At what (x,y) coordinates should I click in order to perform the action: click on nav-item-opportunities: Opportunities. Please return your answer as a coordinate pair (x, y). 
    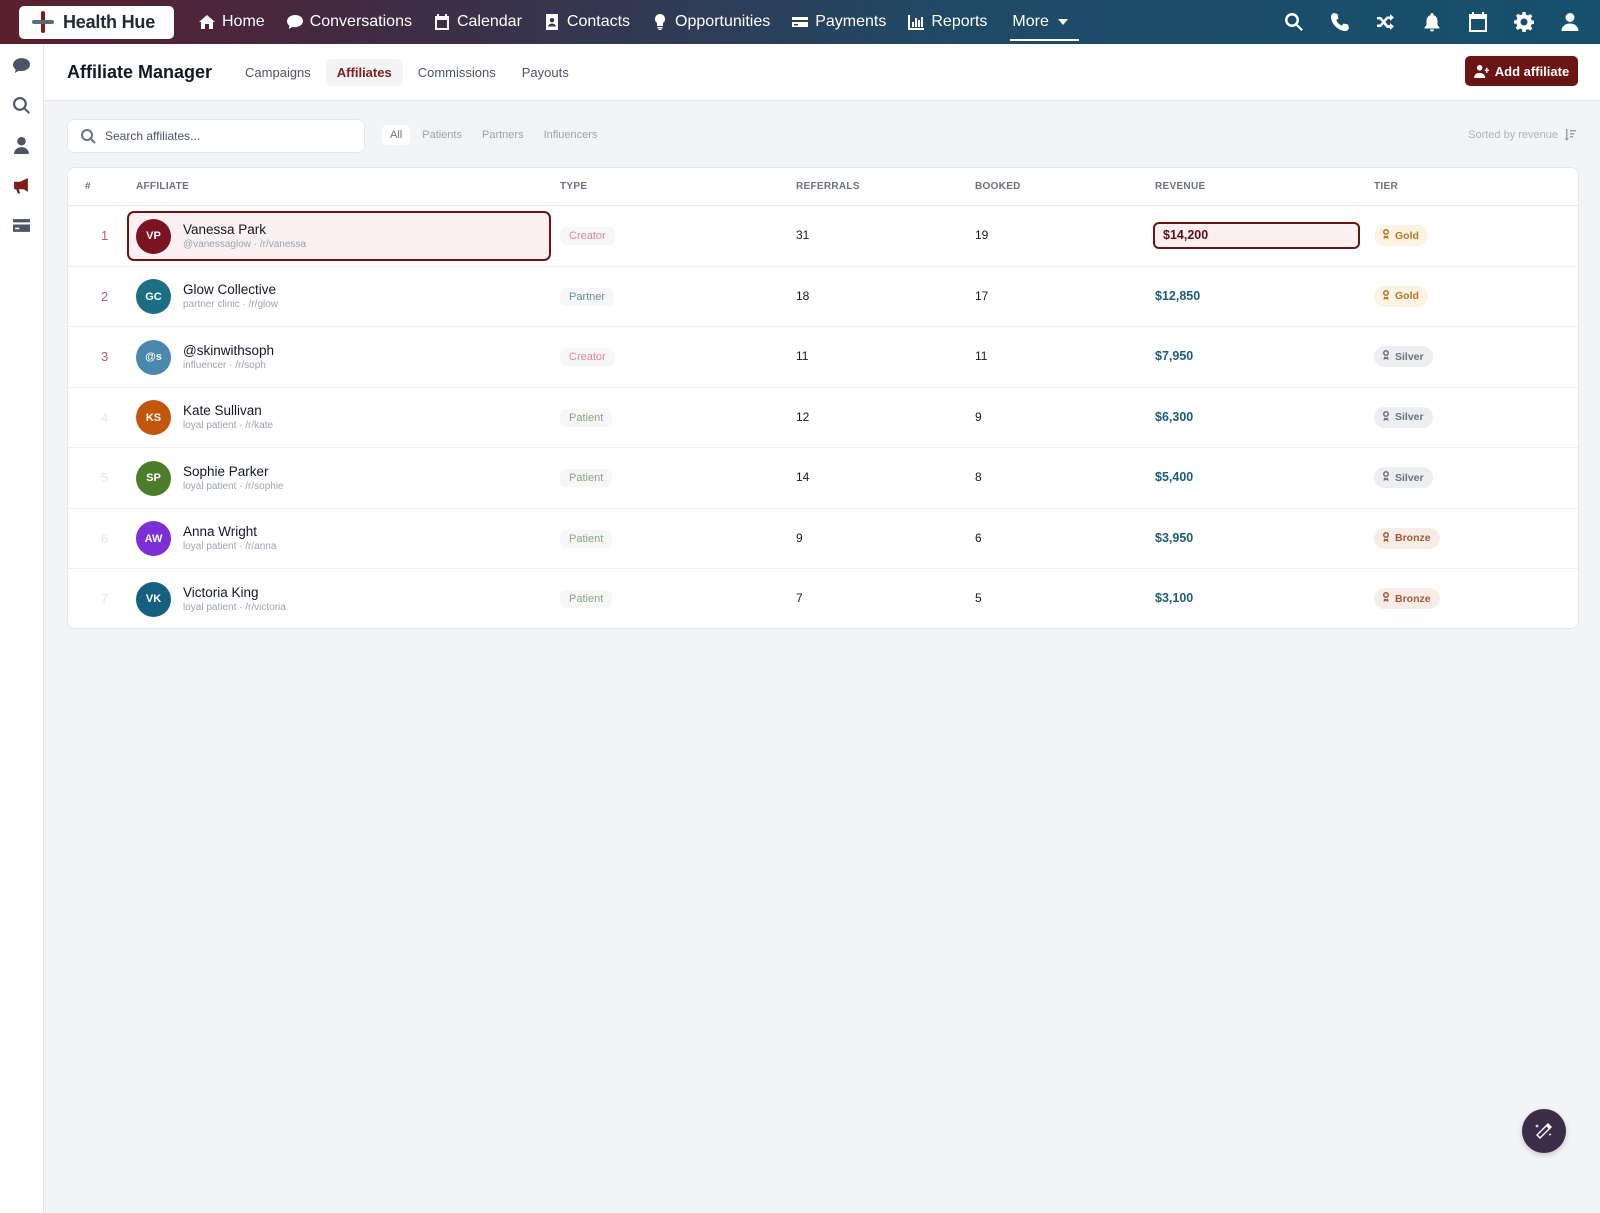
    Looking at the image, I should click on (711, 22).